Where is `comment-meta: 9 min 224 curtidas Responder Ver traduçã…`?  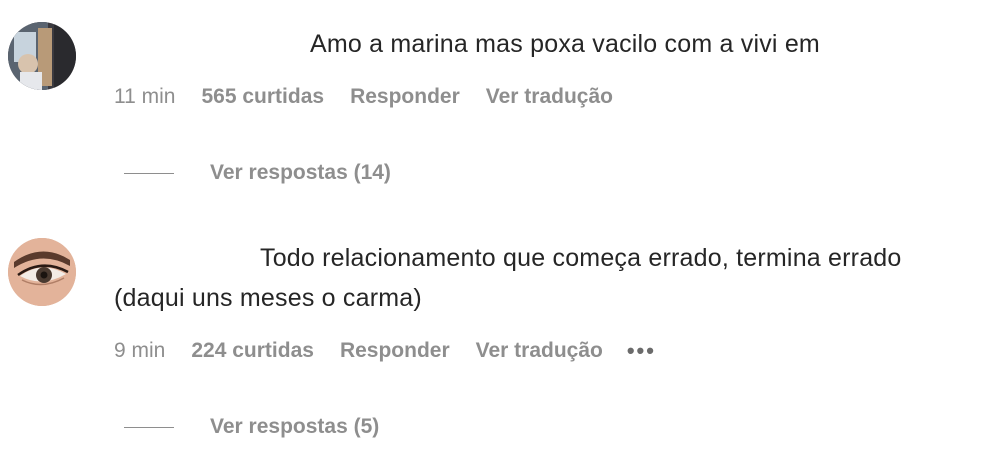
comment-meta: 9 min 224 curtidas Responder Ver traduçã… is located at coordinates (385, 351).